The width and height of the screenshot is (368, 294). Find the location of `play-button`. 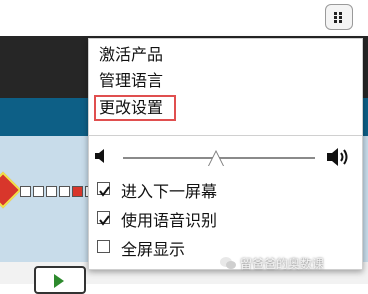

play-button is located at coordinates (60, 280).